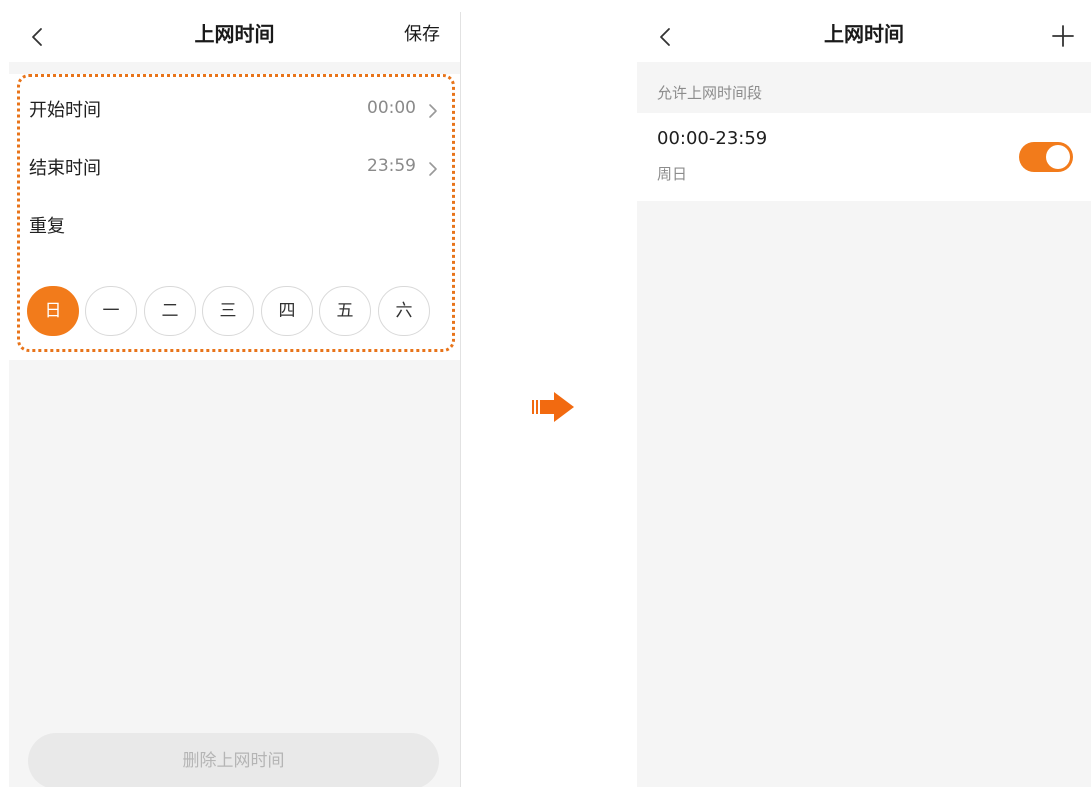  What do you see at coordinates (234, 111) in the screenshot?
I see `start-time-row: 开始时间 00:00` at bounding box center [234, 111].